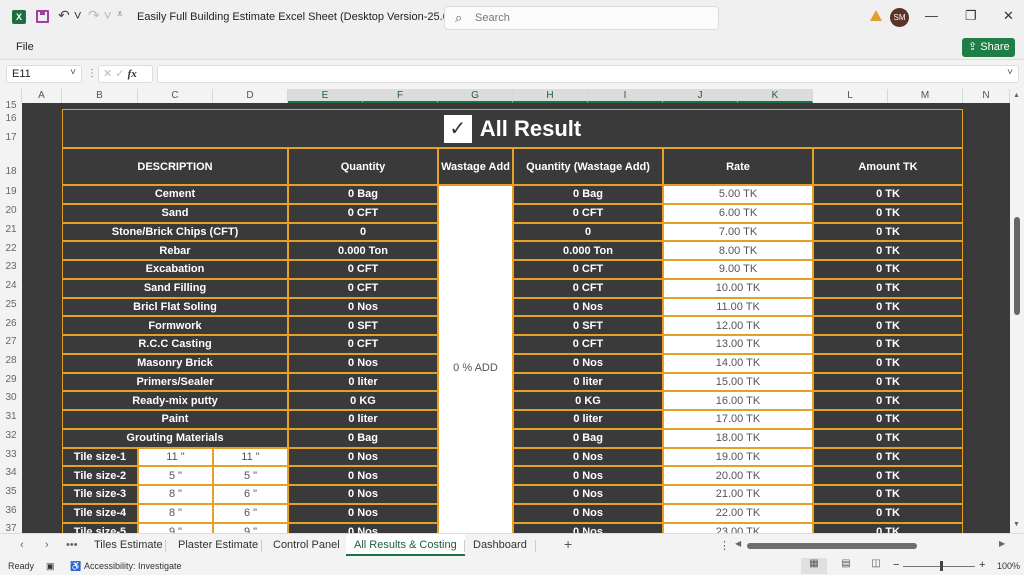 The image size is (1024, 575). I want to click on name-box: E11 ˅, so click(44, 74).